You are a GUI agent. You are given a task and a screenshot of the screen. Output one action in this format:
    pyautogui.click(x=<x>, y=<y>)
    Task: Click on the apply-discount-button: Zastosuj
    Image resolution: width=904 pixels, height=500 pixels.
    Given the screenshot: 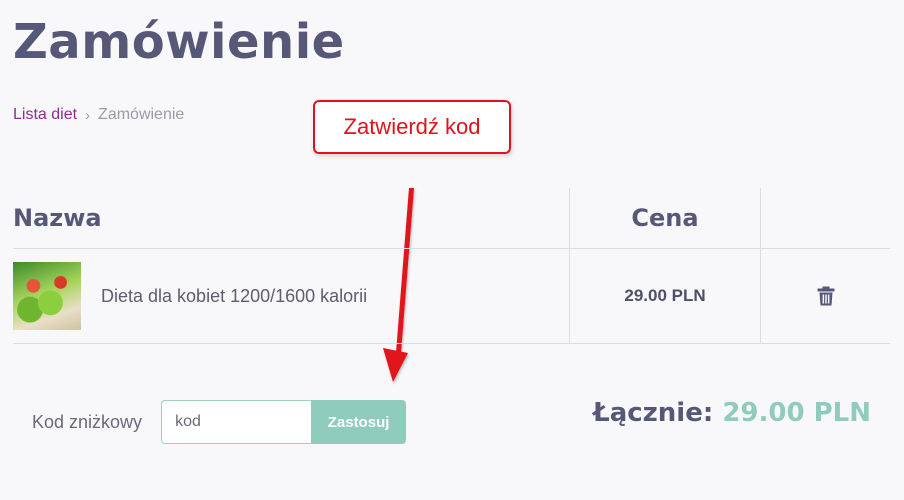 What is the action you would take?
    pyautogui.click(x=359, y=422)
    